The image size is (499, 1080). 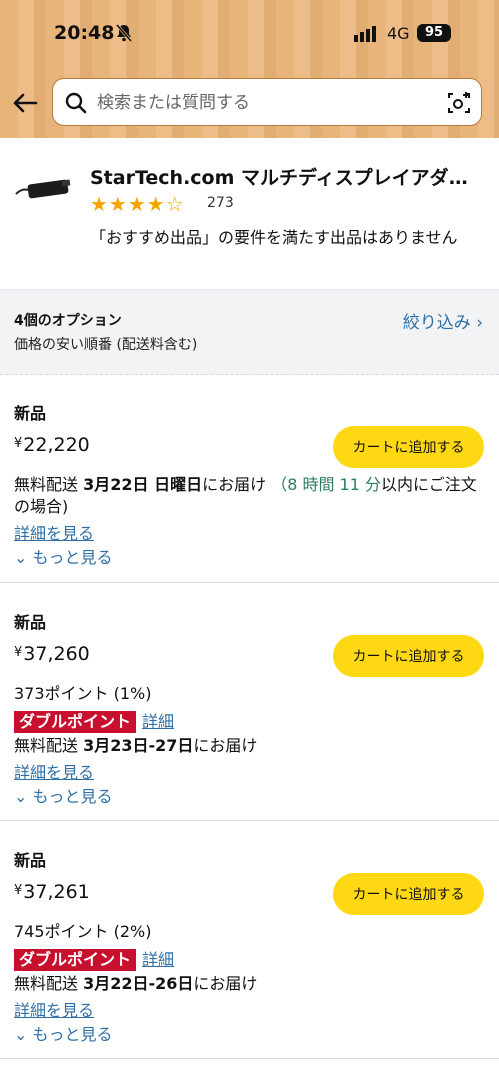 What do you see at coordinates (365, 34) in the screenshot?
I see `signal-icon` at bounding box center [365, 34].